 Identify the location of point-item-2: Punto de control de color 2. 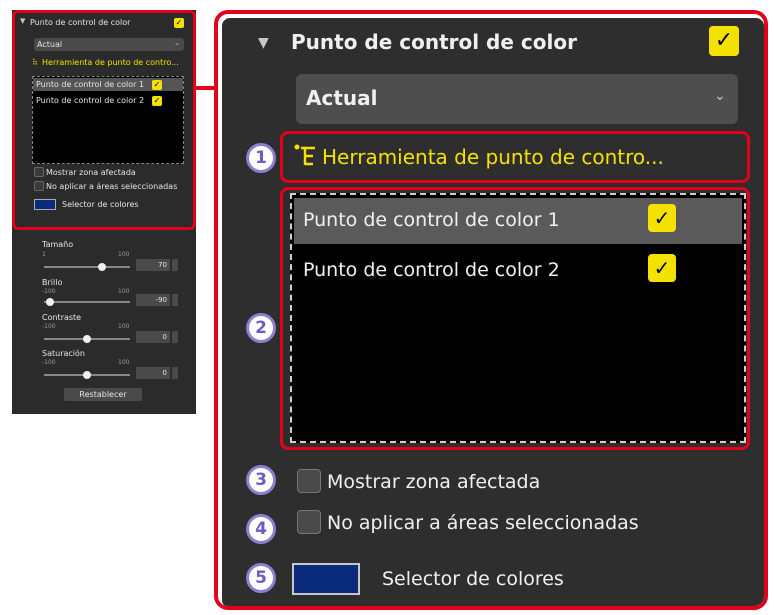
(431, 270).